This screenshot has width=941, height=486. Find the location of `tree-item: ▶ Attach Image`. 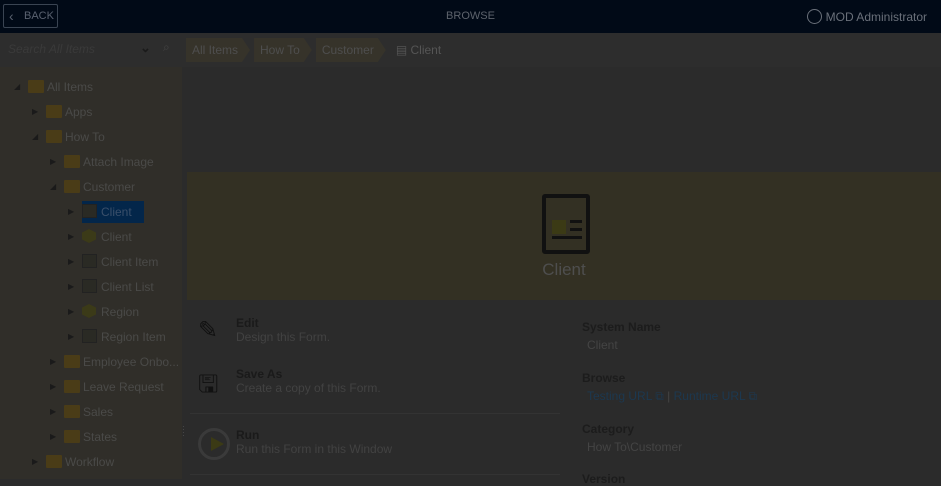

tree-item: ▶ Attach Image is located at coordinates (102, 162).